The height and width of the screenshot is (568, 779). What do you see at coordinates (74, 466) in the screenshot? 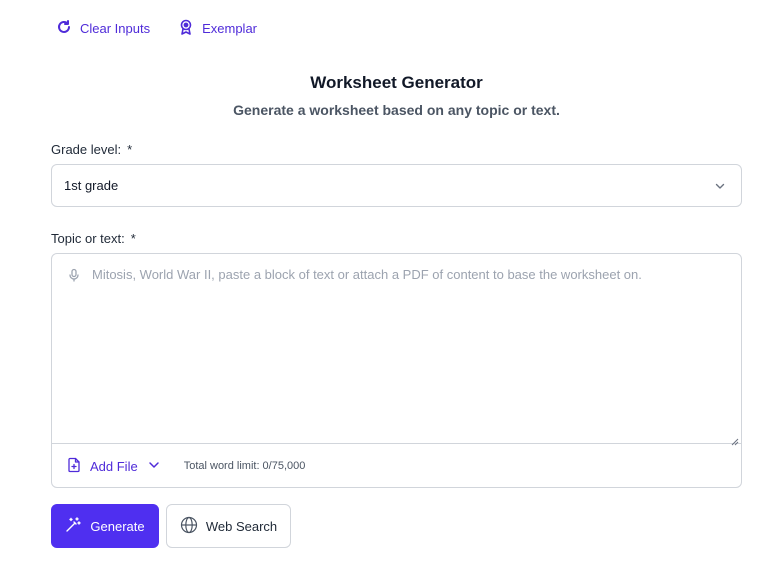
I see `file-plus-icon` at bounding box center [74, 466].